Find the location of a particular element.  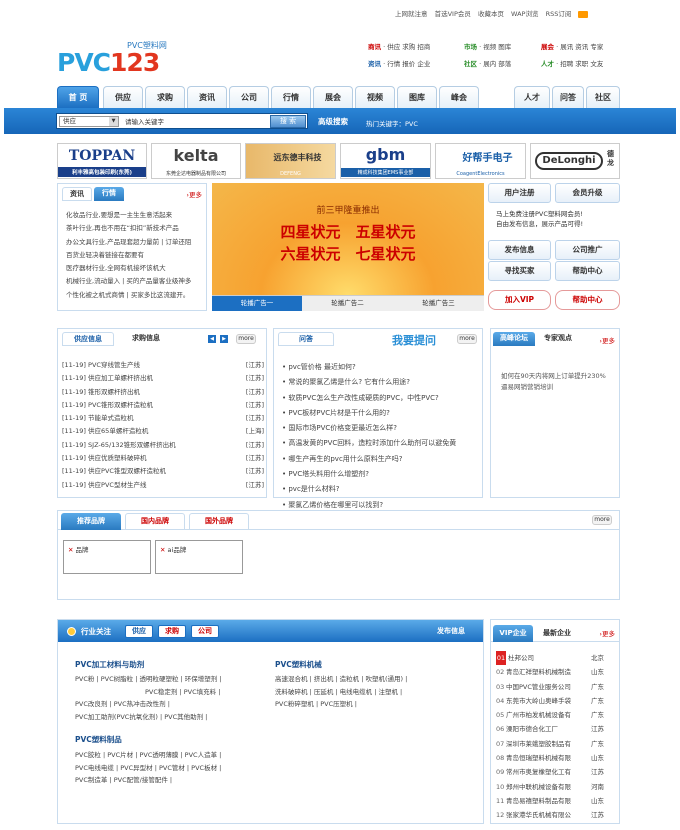

category-heading: PVC加工材料与助剂 is located at coordinates (109, 664).